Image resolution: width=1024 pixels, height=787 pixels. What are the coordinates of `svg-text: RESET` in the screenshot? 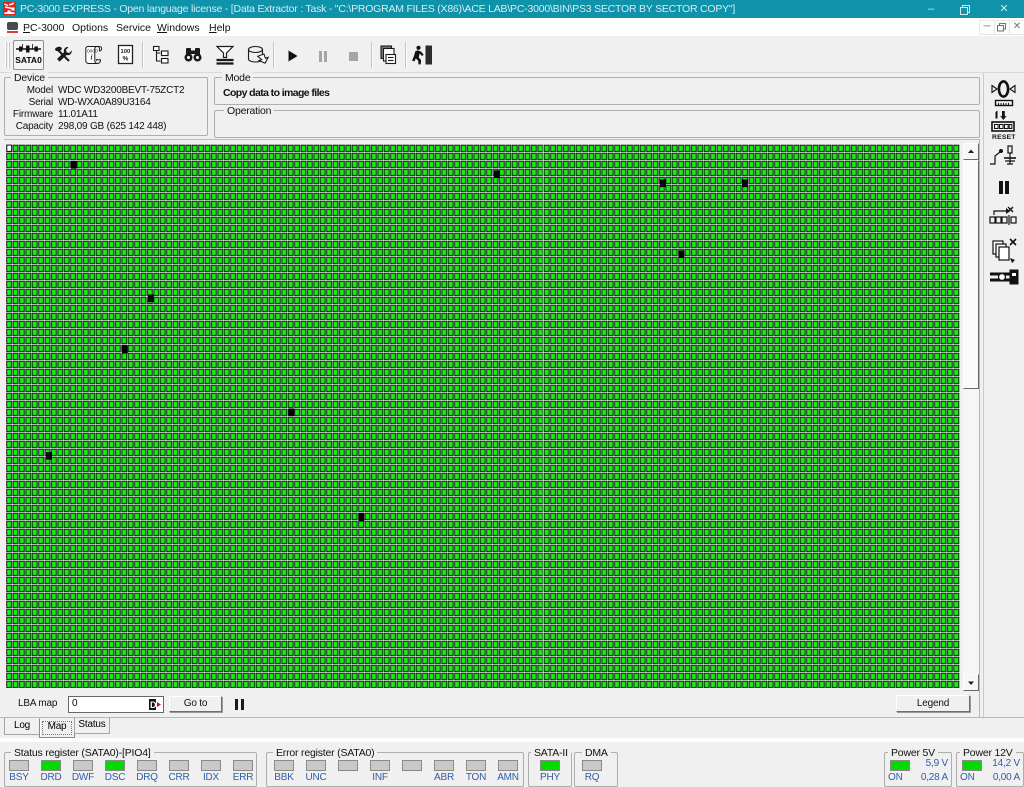 It's located at (1004, 137).